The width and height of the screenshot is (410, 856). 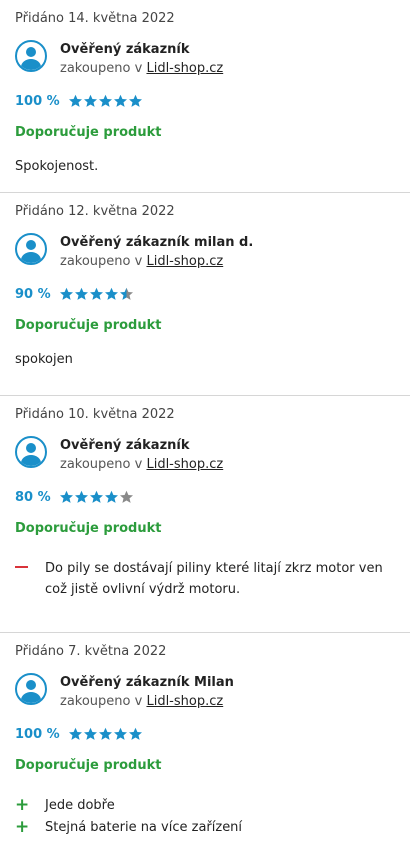 What do you see at coordinates (44, 359) in the screenshot?
I see `review-comment: spokojen` at bounding box center [44, 359].